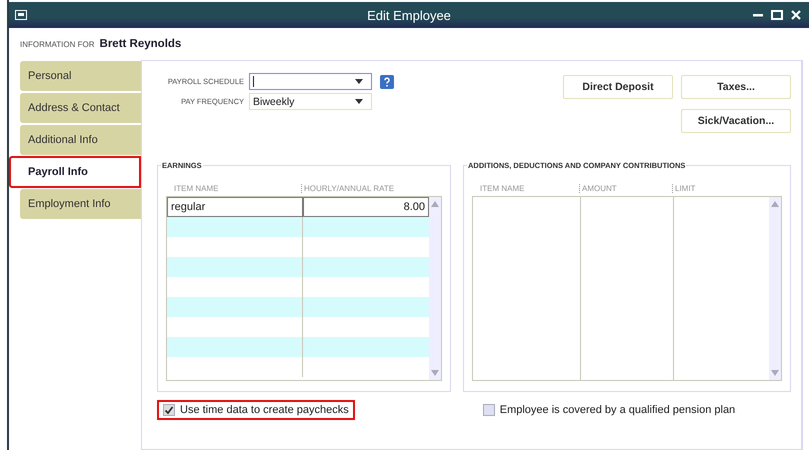 This screenshot has height=450, width=809. What do you see at coordinates (609, 410) in the screenshot?
I see `checkbox-option: Employee is covered by a qualified pension plan` at bounding box center [609, 410].